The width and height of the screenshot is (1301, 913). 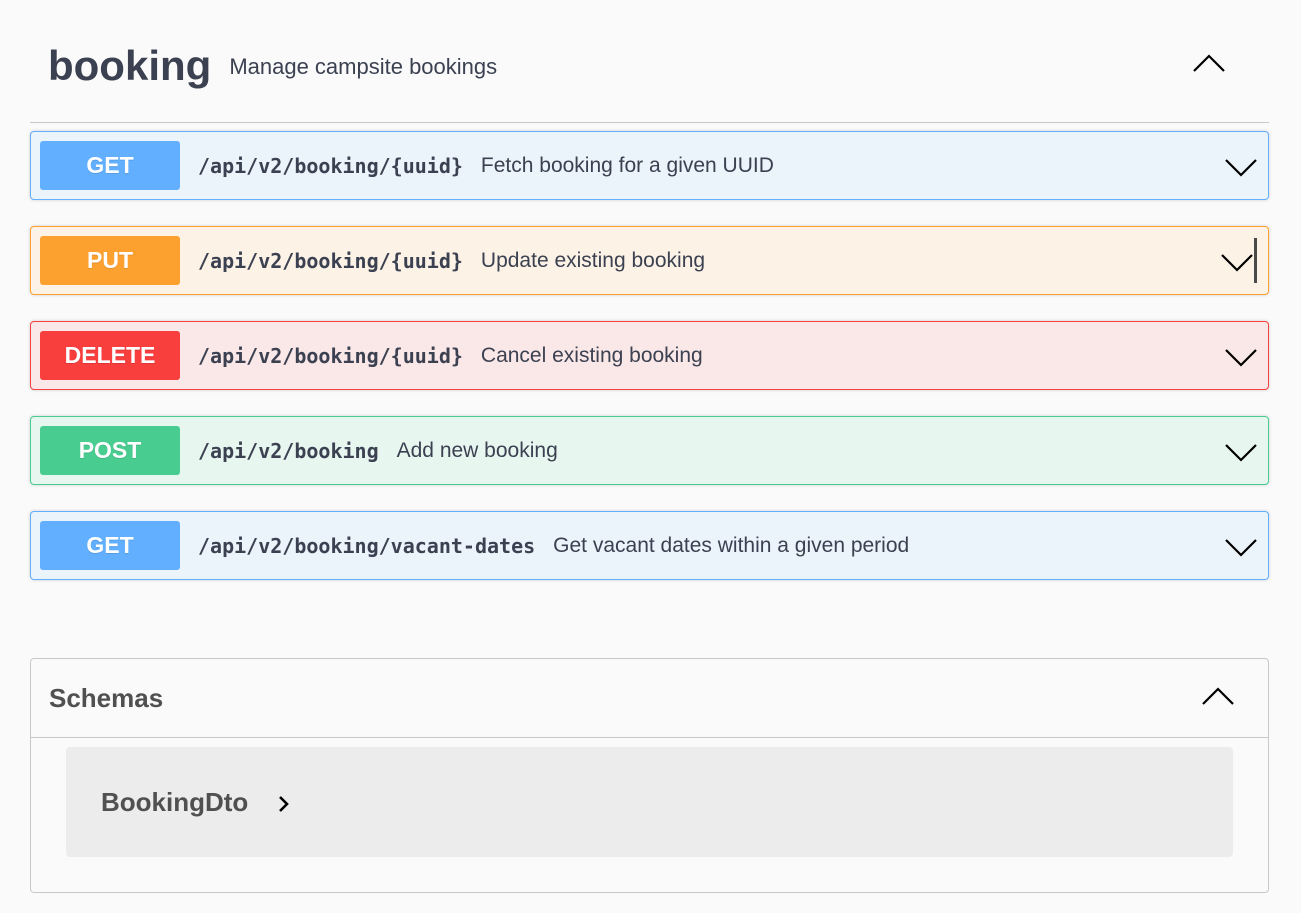 I want to click on operation-summary: Get vacant dates within a given period, so click(x=731, y=545).